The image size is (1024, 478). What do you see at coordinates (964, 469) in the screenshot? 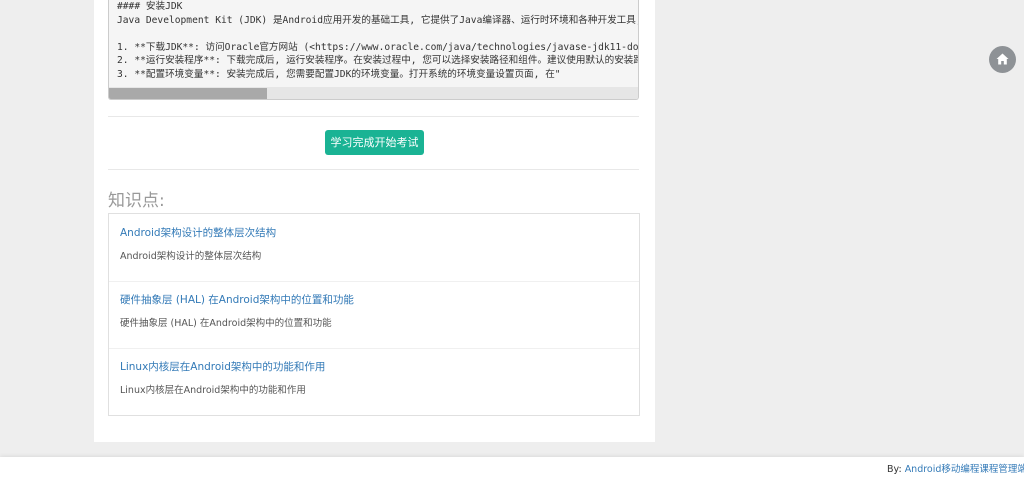
I see `footer-author-link: Android移动编程课程管理端` at bounding box center [964, 469].